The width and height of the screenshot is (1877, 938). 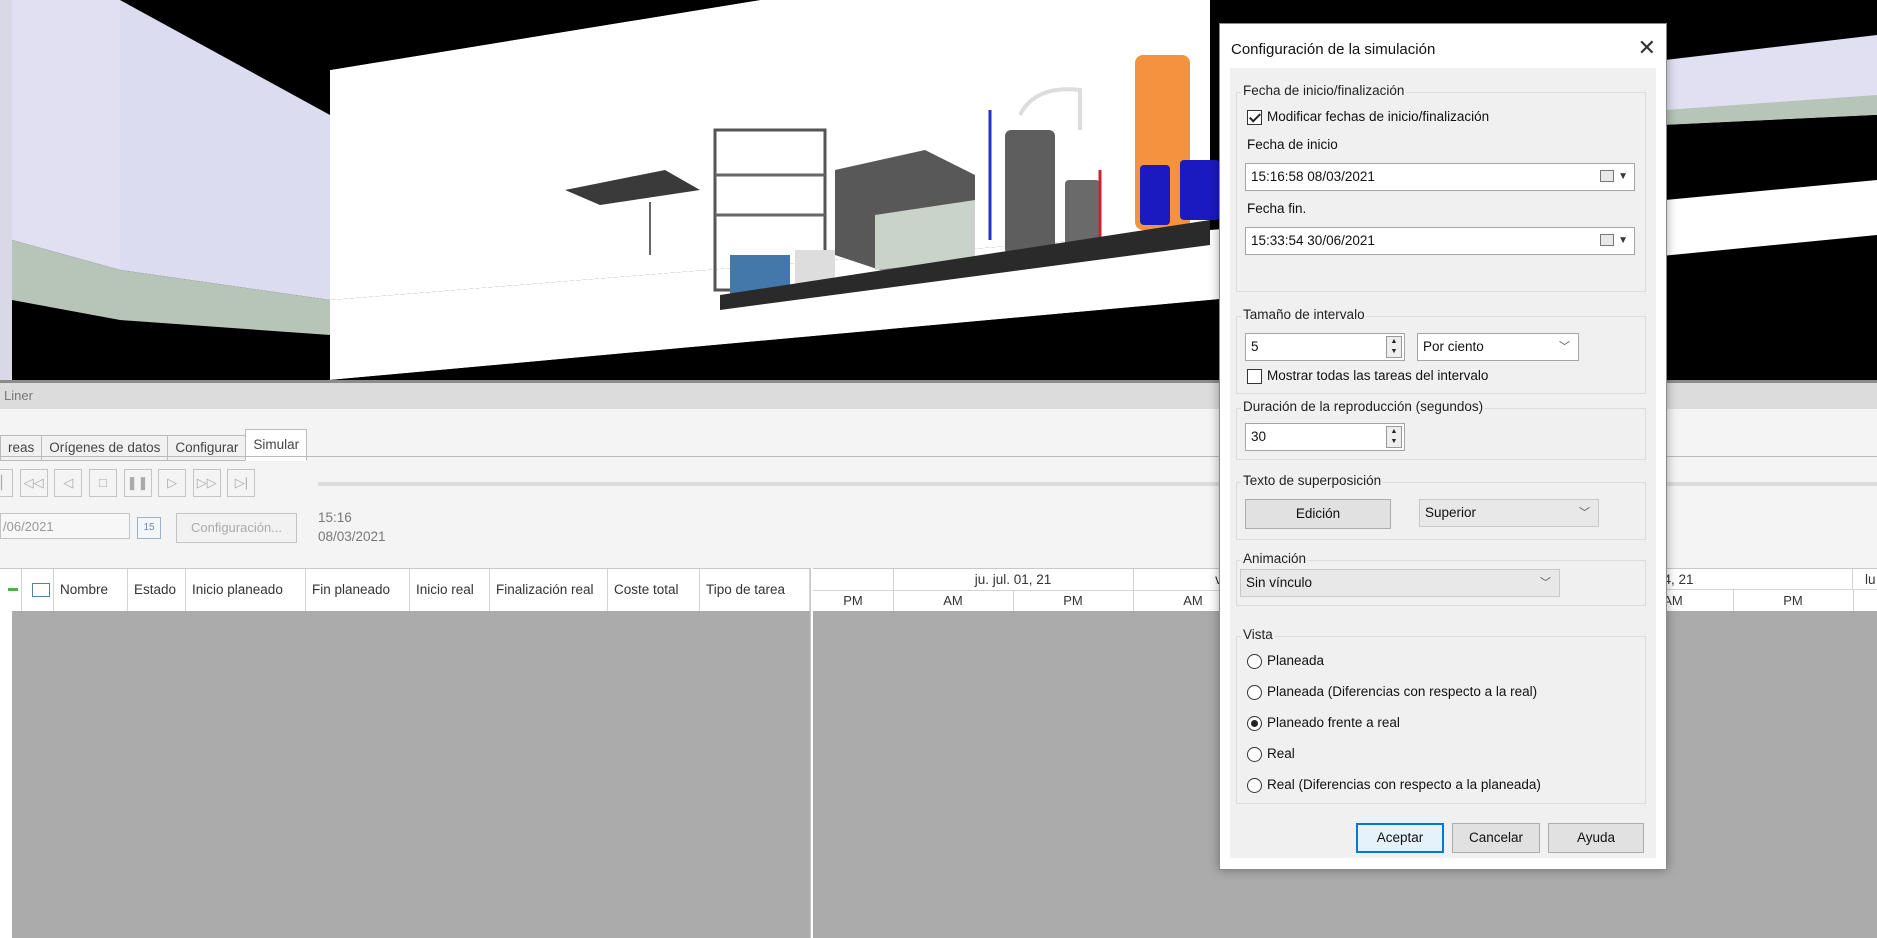 I want to click on view-option-planned-diff-radio, so click(x=1254, y=692).